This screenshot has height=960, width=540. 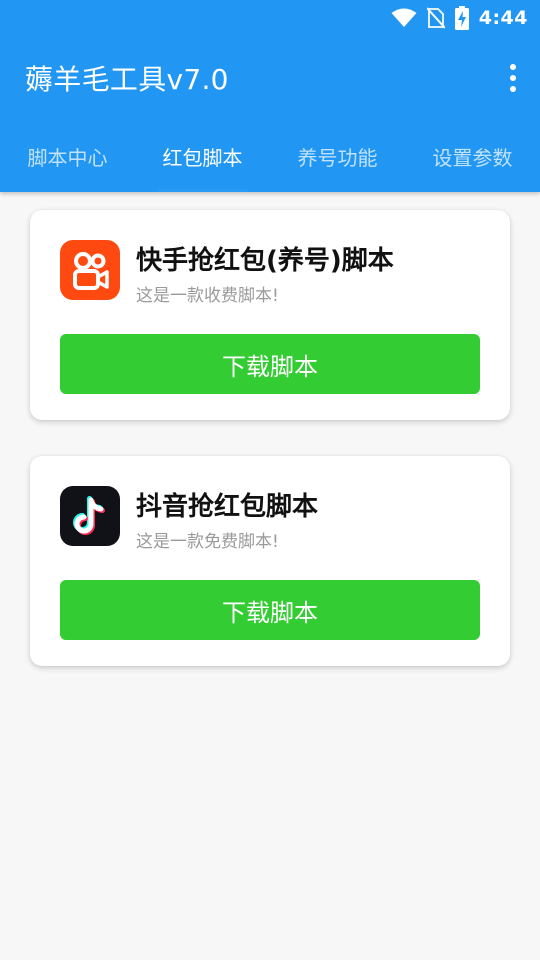 I want to click on tab-account-nurturing: 养号功能, so click(x=337, y=156).